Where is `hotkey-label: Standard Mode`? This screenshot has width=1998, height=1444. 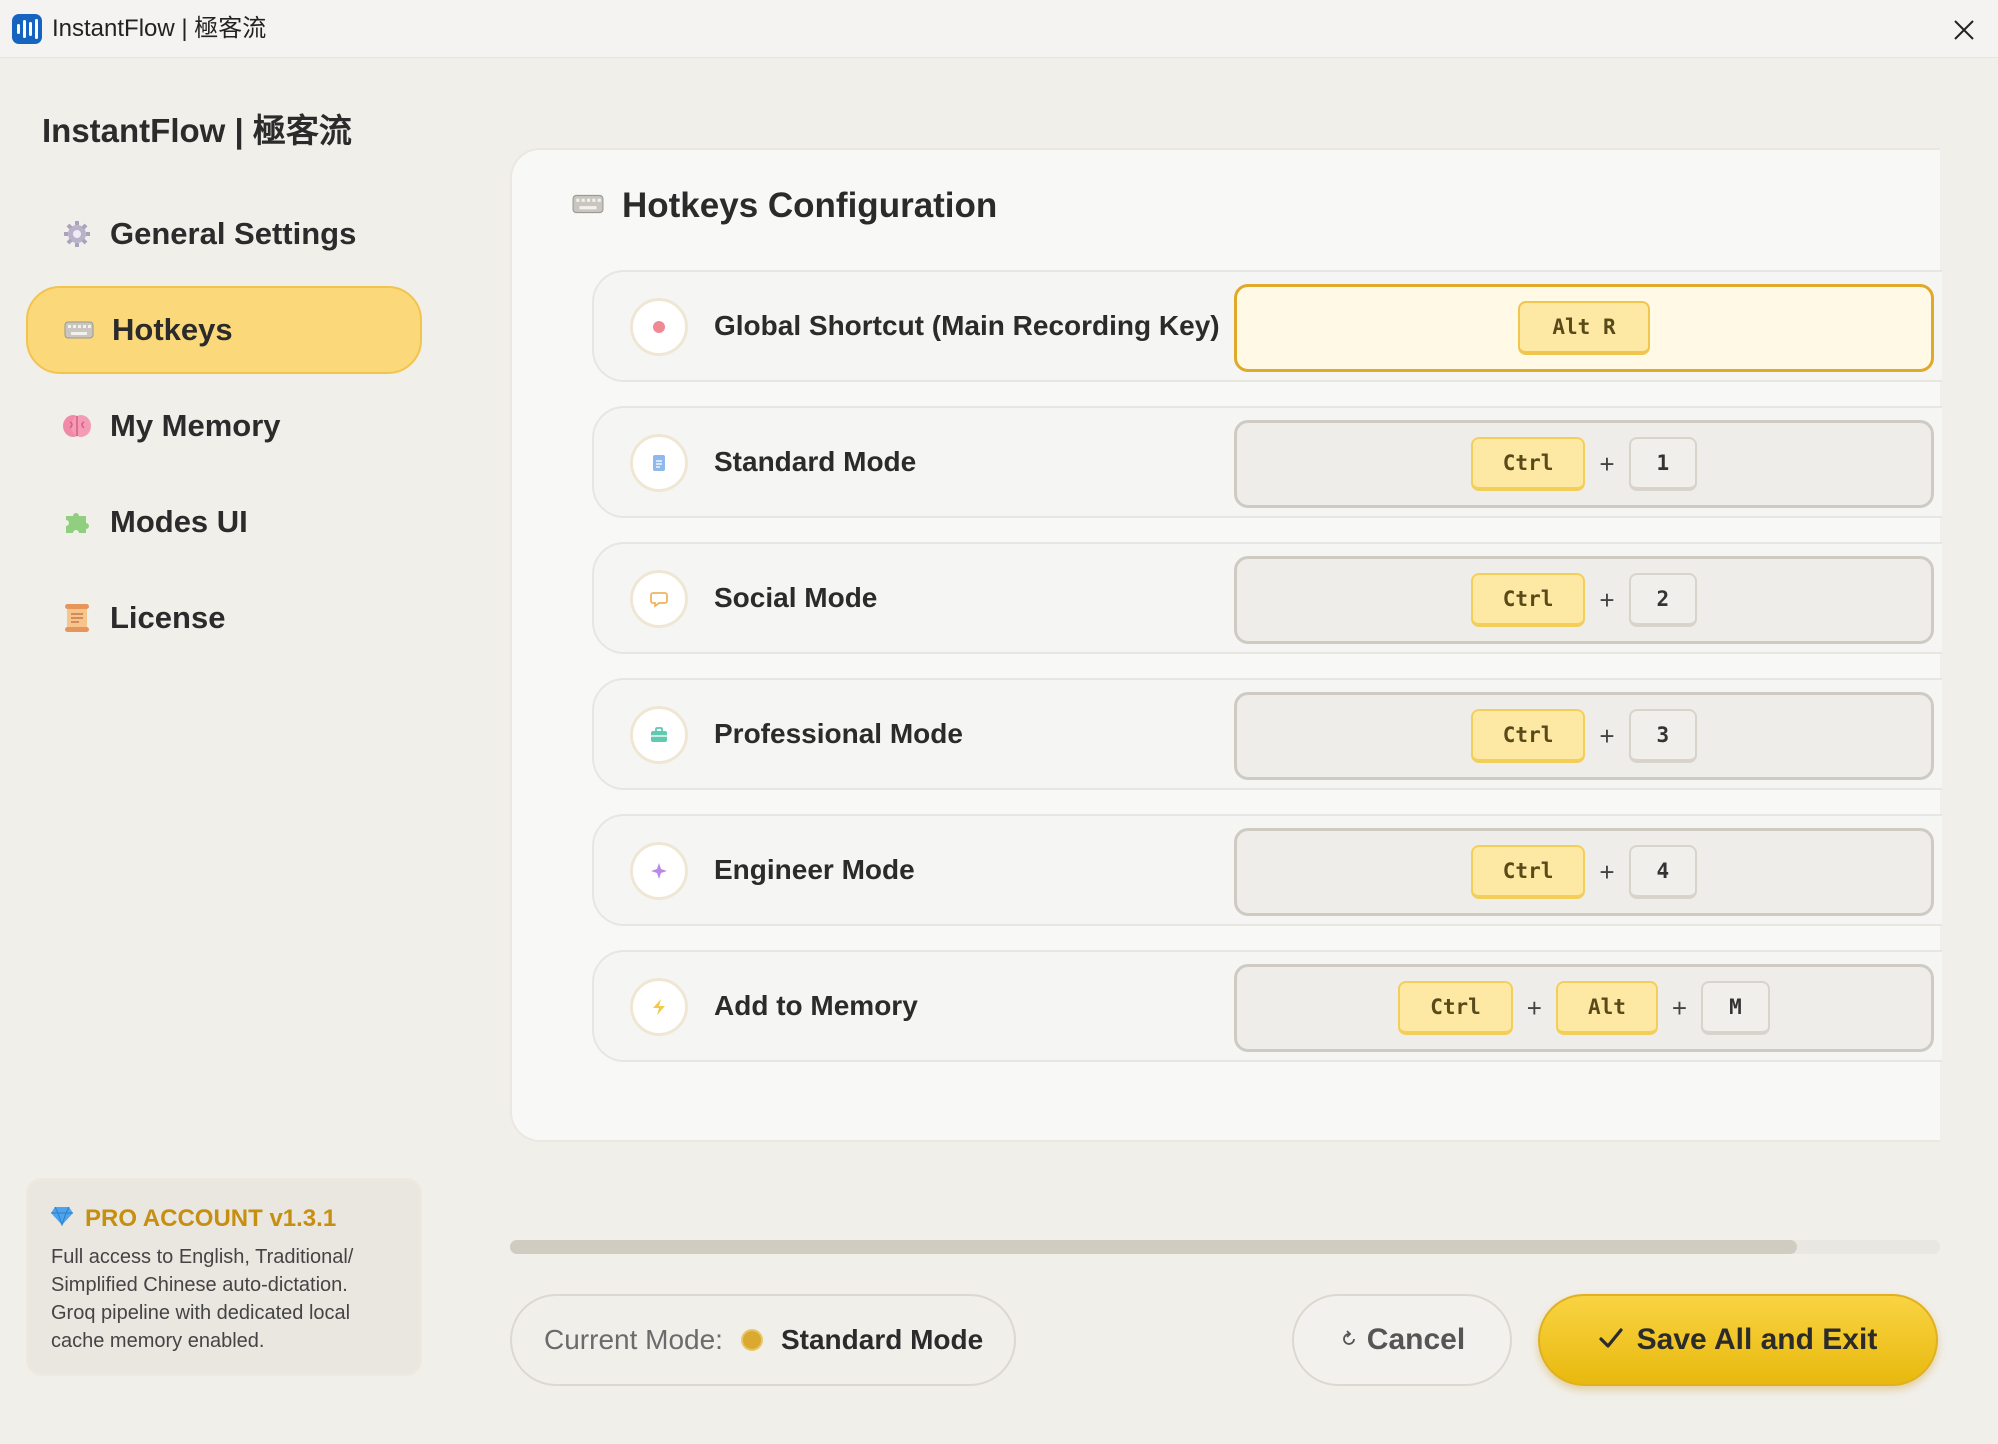
hotkey-label: Standard Mode is located at coordinates (815, 461).